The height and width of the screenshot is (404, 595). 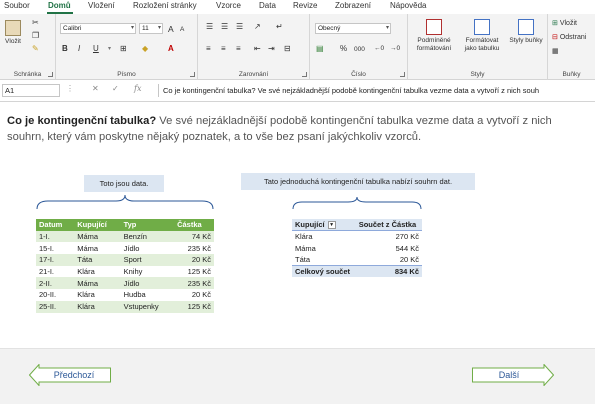 What do you see at coordinates (55, 295) in the screenshot?
I see `table-cell: 20-II.` at bounding box center [55, 295].